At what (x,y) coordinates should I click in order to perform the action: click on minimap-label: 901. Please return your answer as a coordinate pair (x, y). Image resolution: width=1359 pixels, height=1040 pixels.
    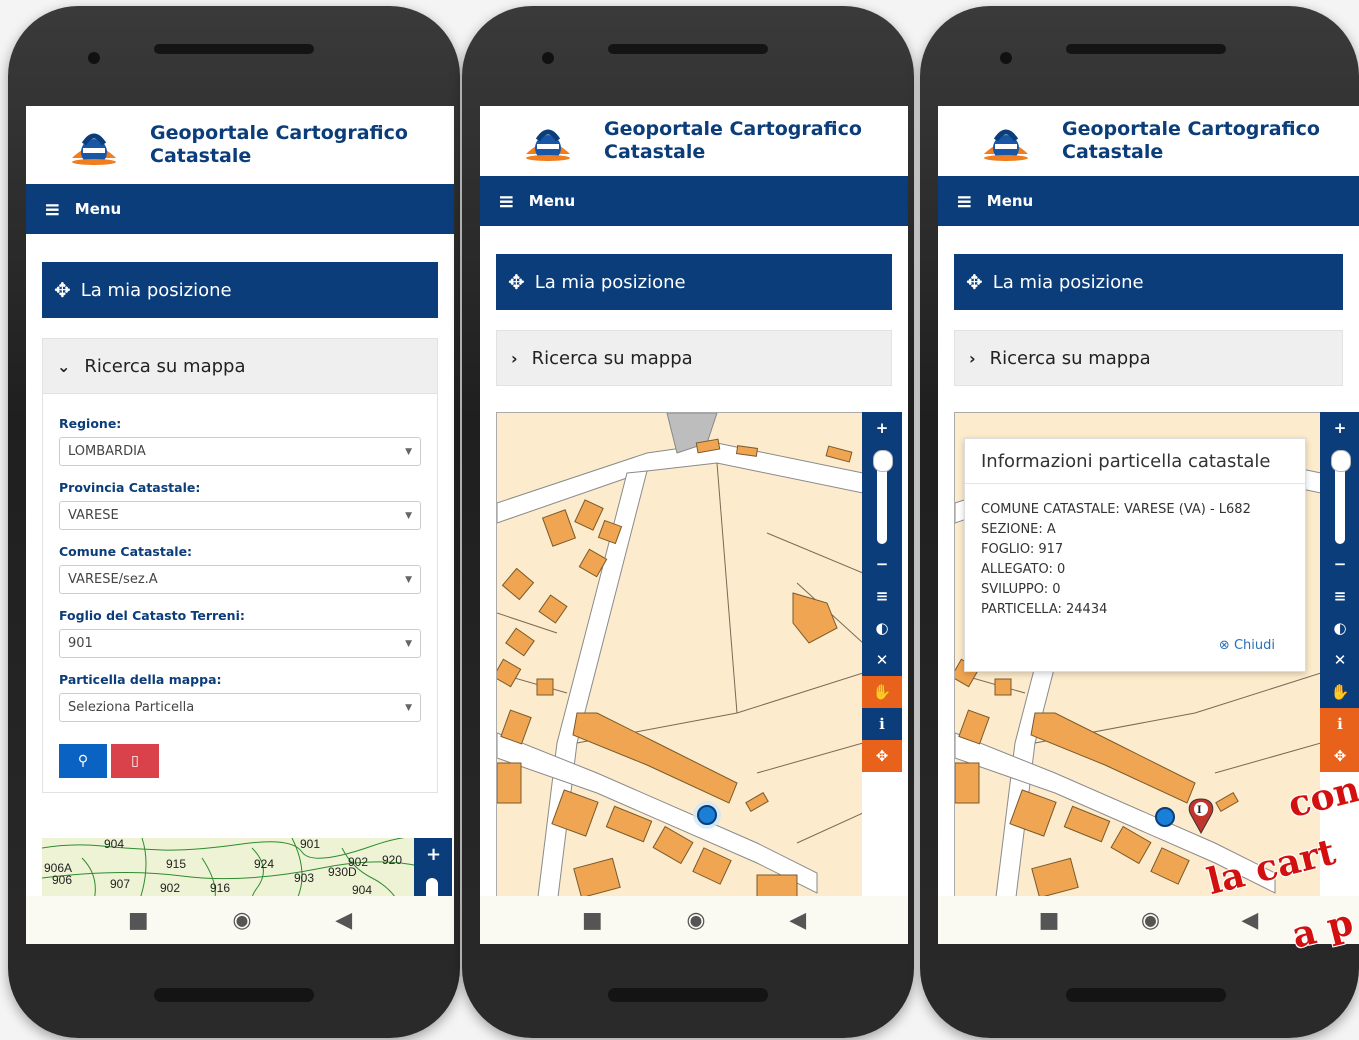
    Looking at the image, I should click on (310, 844).